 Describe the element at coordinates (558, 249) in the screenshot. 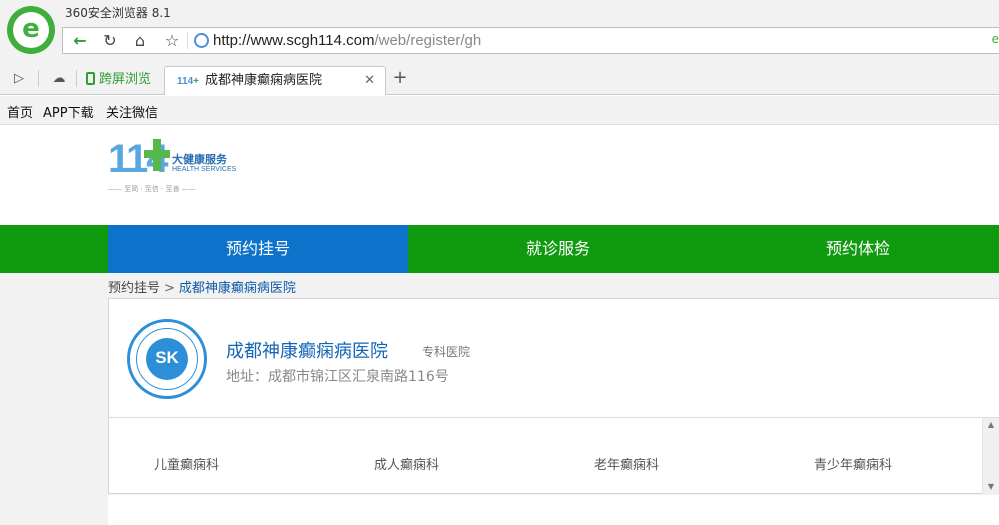

I see `nav-visit-service: 就诊服务` at that location.